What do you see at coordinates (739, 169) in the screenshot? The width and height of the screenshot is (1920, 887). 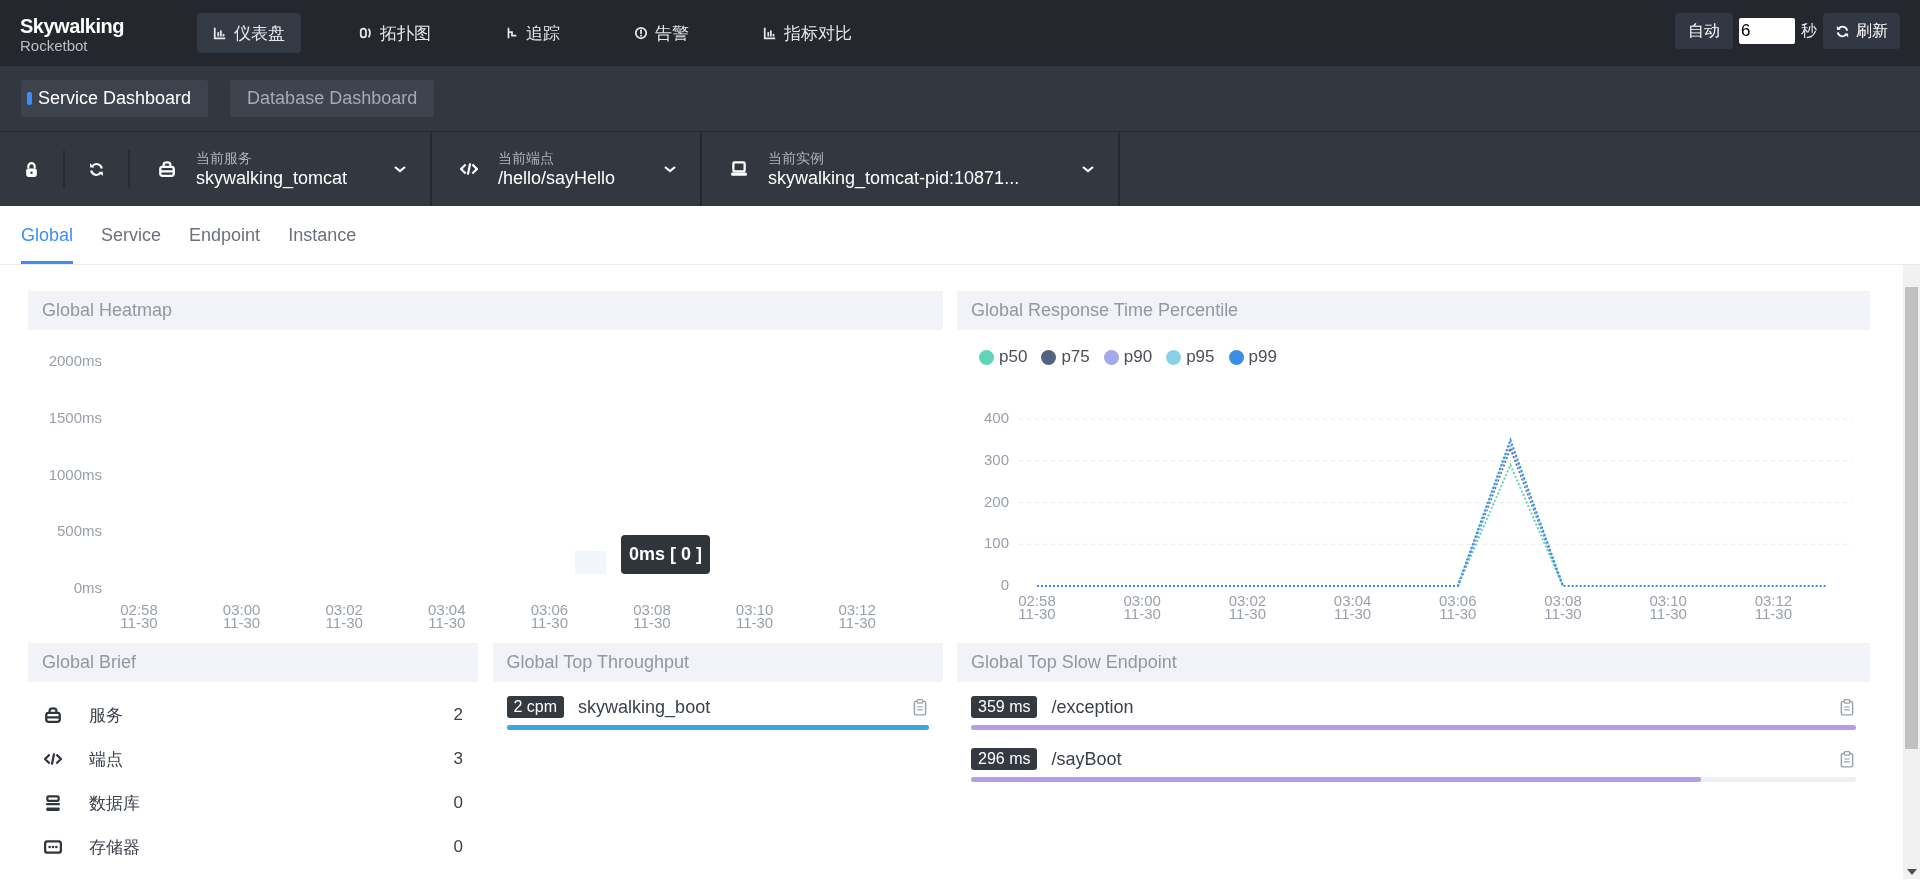 I see `laptop-icon` at bounding box center [739, 169].